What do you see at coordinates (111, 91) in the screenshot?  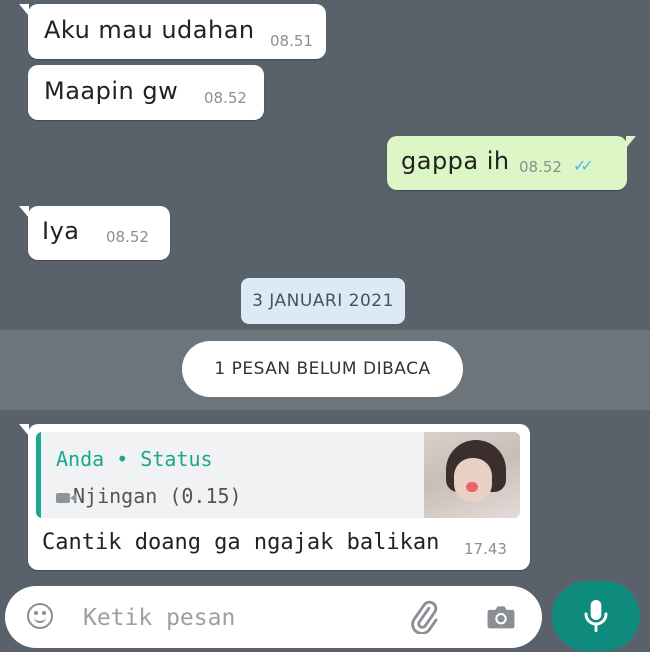 I see `message-text: Maapin gw` at bounding box center [111, 91].